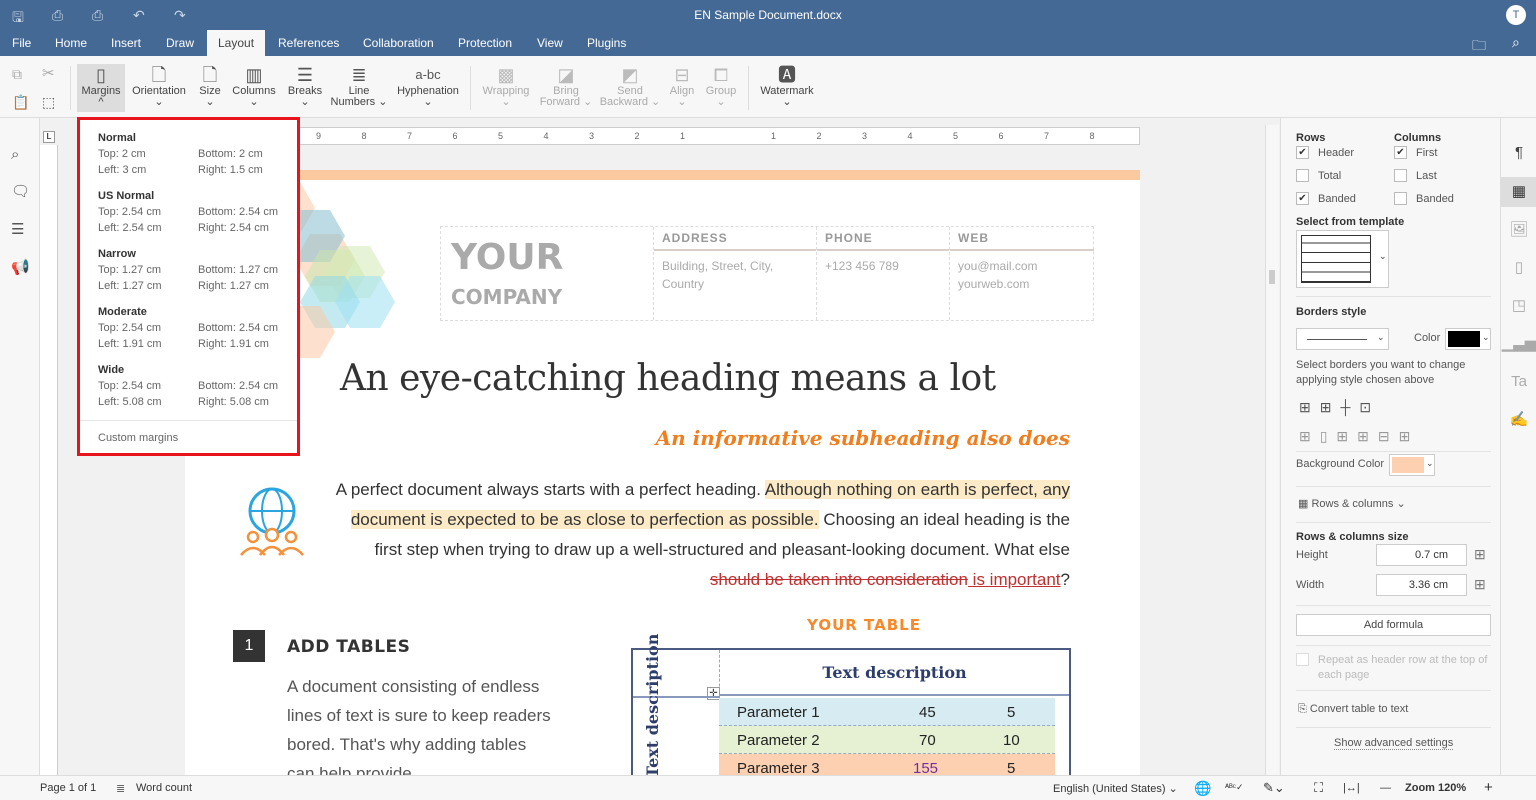 This screenshot has width=1536, height=800. Describe the element at coordinates (1400, 175) in the screenshot. I see `last-checkbox` at that location.